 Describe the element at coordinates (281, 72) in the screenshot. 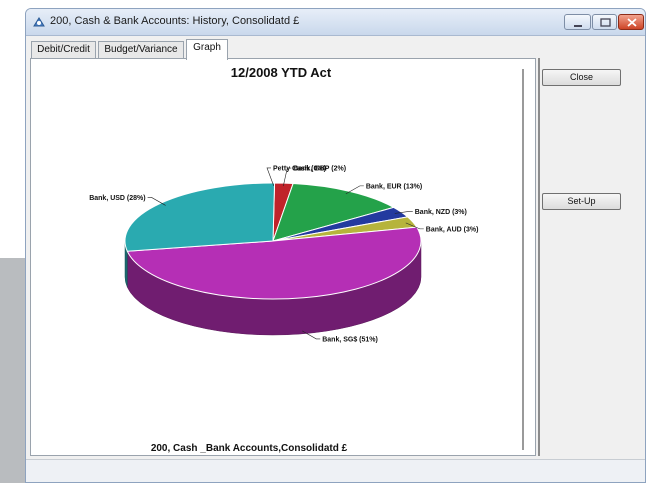

I see `chart-title: 12/2008 YTD Act` at that location.